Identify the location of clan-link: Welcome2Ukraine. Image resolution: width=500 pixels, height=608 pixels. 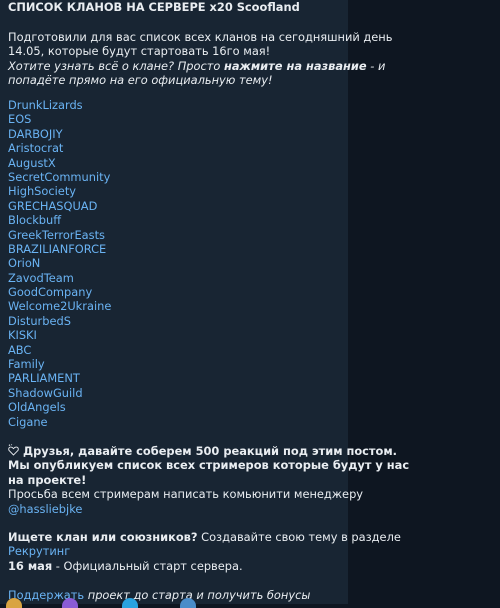
(59, 306).